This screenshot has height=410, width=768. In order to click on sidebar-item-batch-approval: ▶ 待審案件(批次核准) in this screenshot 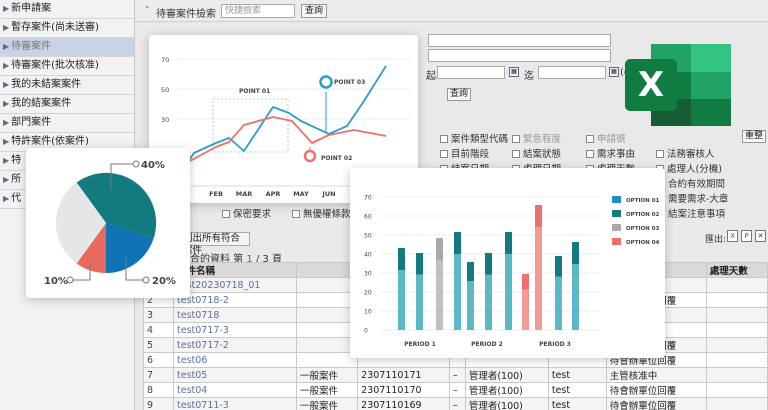, I will do `click(67, 66)`.